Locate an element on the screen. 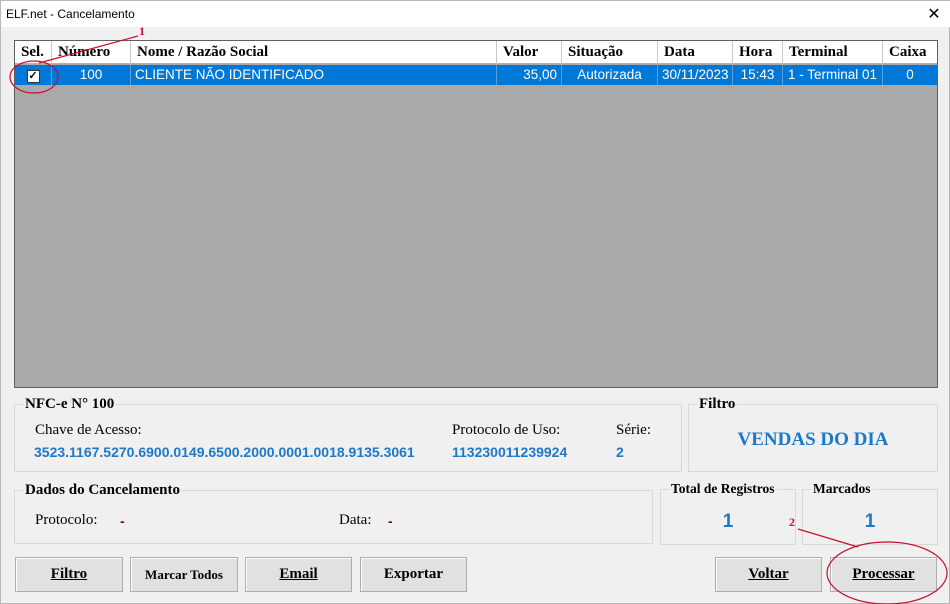  cancel-data-label: Data: is located at coordinates (355, 520).